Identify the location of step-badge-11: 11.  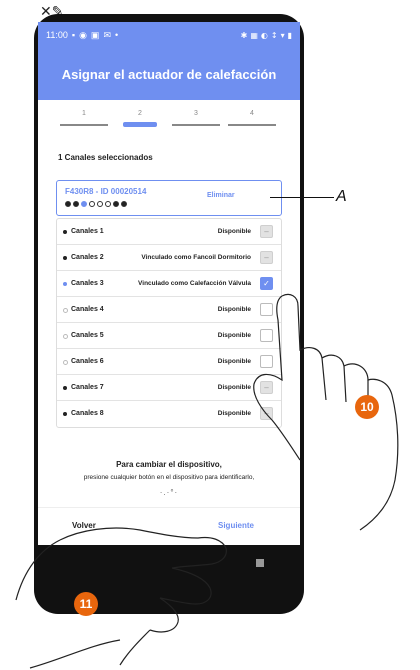
(86, 604).